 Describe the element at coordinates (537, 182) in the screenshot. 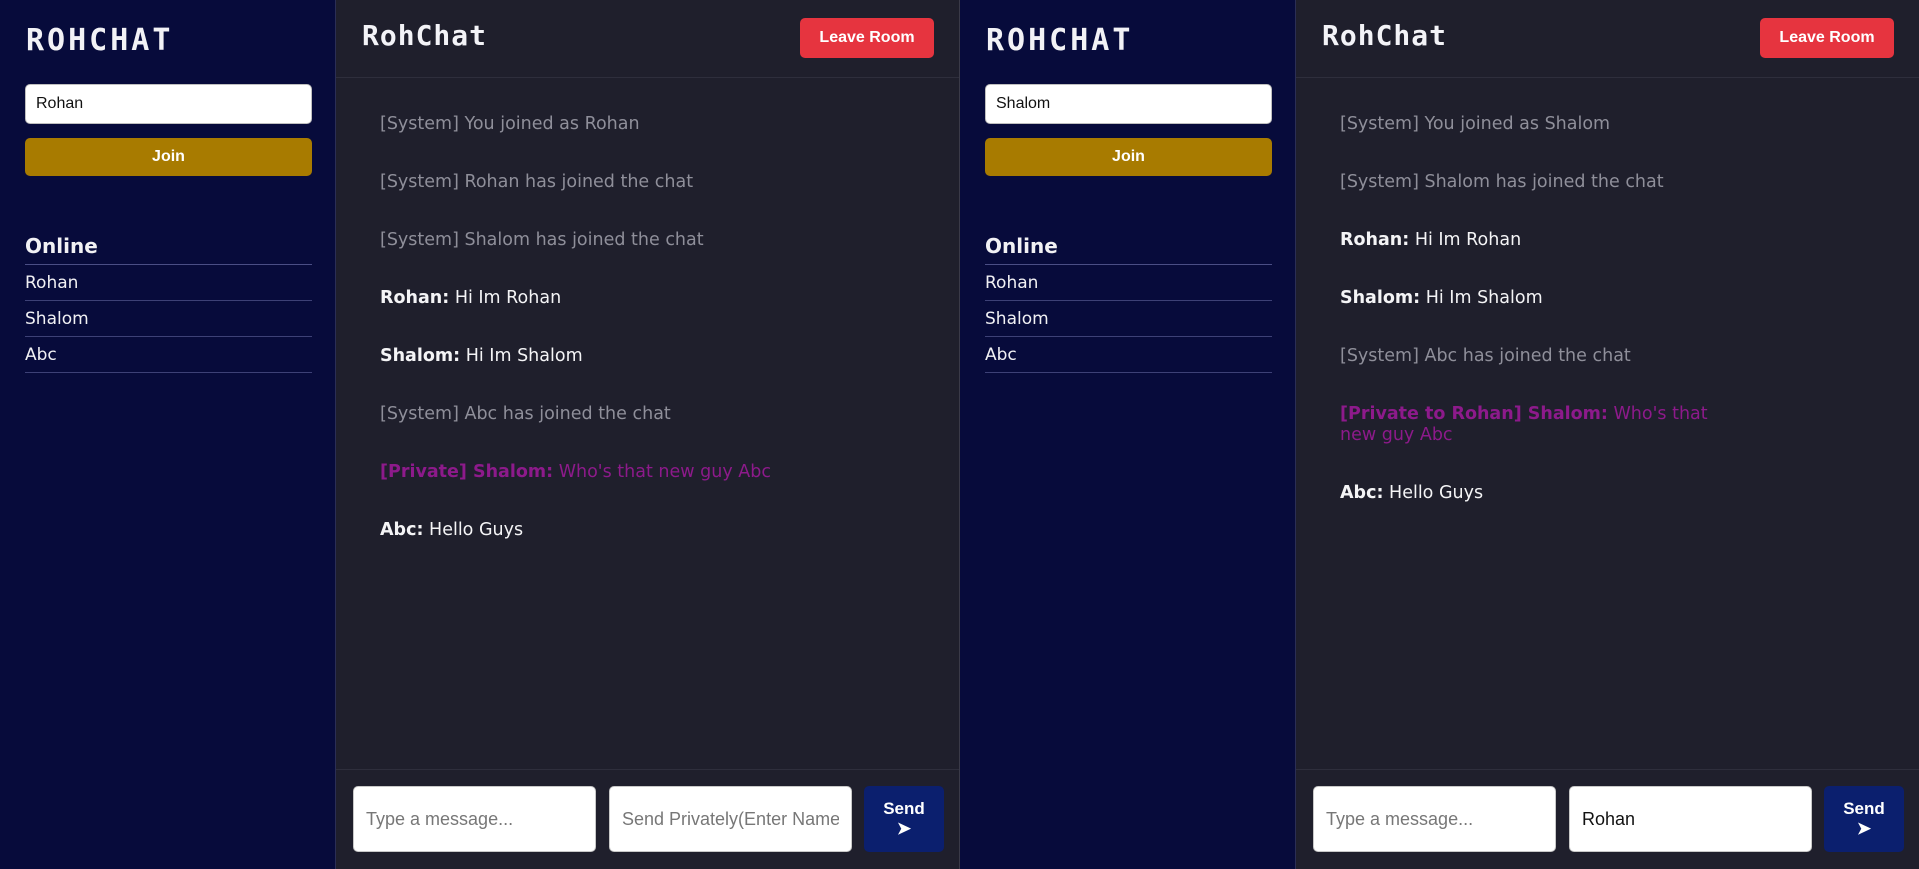

I see `message-text: [System] Rohan has joined the chat` at that location.